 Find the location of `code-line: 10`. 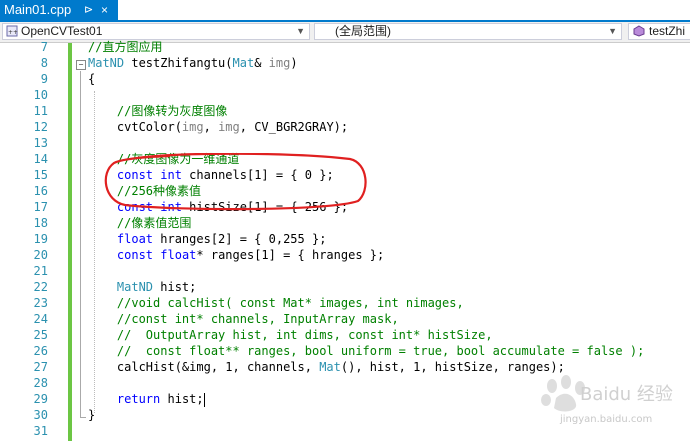

code-line: 10 is located at coordinates (345, 95).